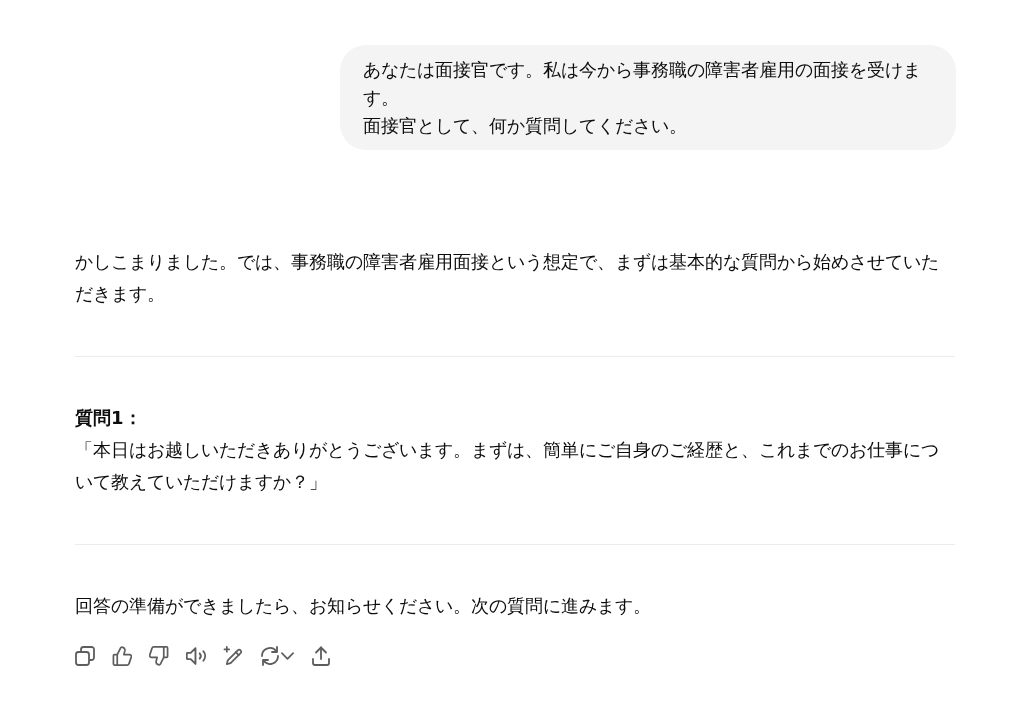  What do you see at coordinates (109, 418) in the screenshot?
I see `question-label: 質問1：` at bounding box center [109, 418].